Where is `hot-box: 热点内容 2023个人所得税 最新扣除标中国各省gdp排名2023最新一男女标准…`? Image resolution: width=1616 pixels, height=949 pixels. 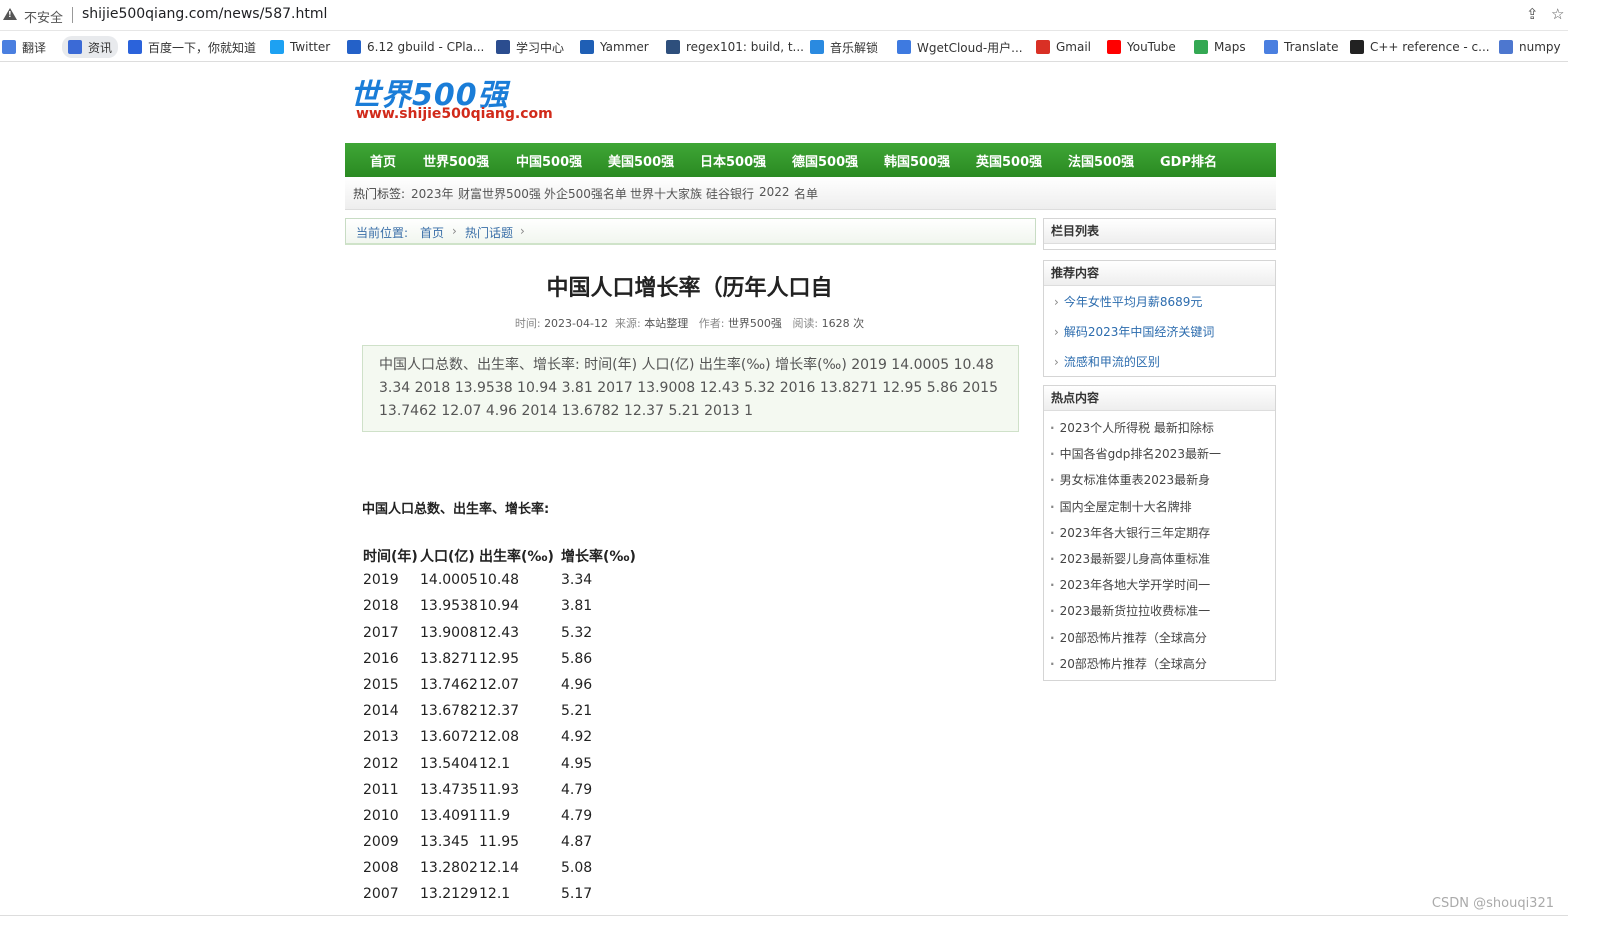
hot-box: 热点内容 2023个人所得税 最新扣除标中国各省gdp排名2023最新一男女标准… is located at coordinates (1159, 533).